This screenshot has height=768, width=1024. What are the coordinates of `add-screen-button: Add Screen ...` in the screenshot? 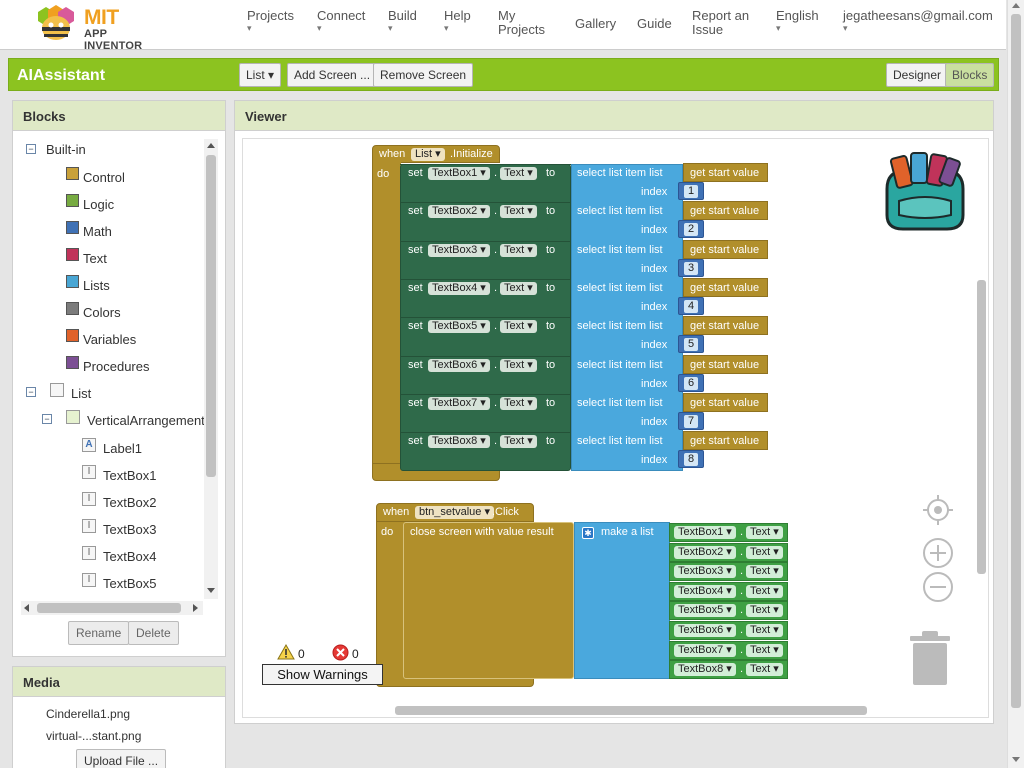 It's located at (332, 75).